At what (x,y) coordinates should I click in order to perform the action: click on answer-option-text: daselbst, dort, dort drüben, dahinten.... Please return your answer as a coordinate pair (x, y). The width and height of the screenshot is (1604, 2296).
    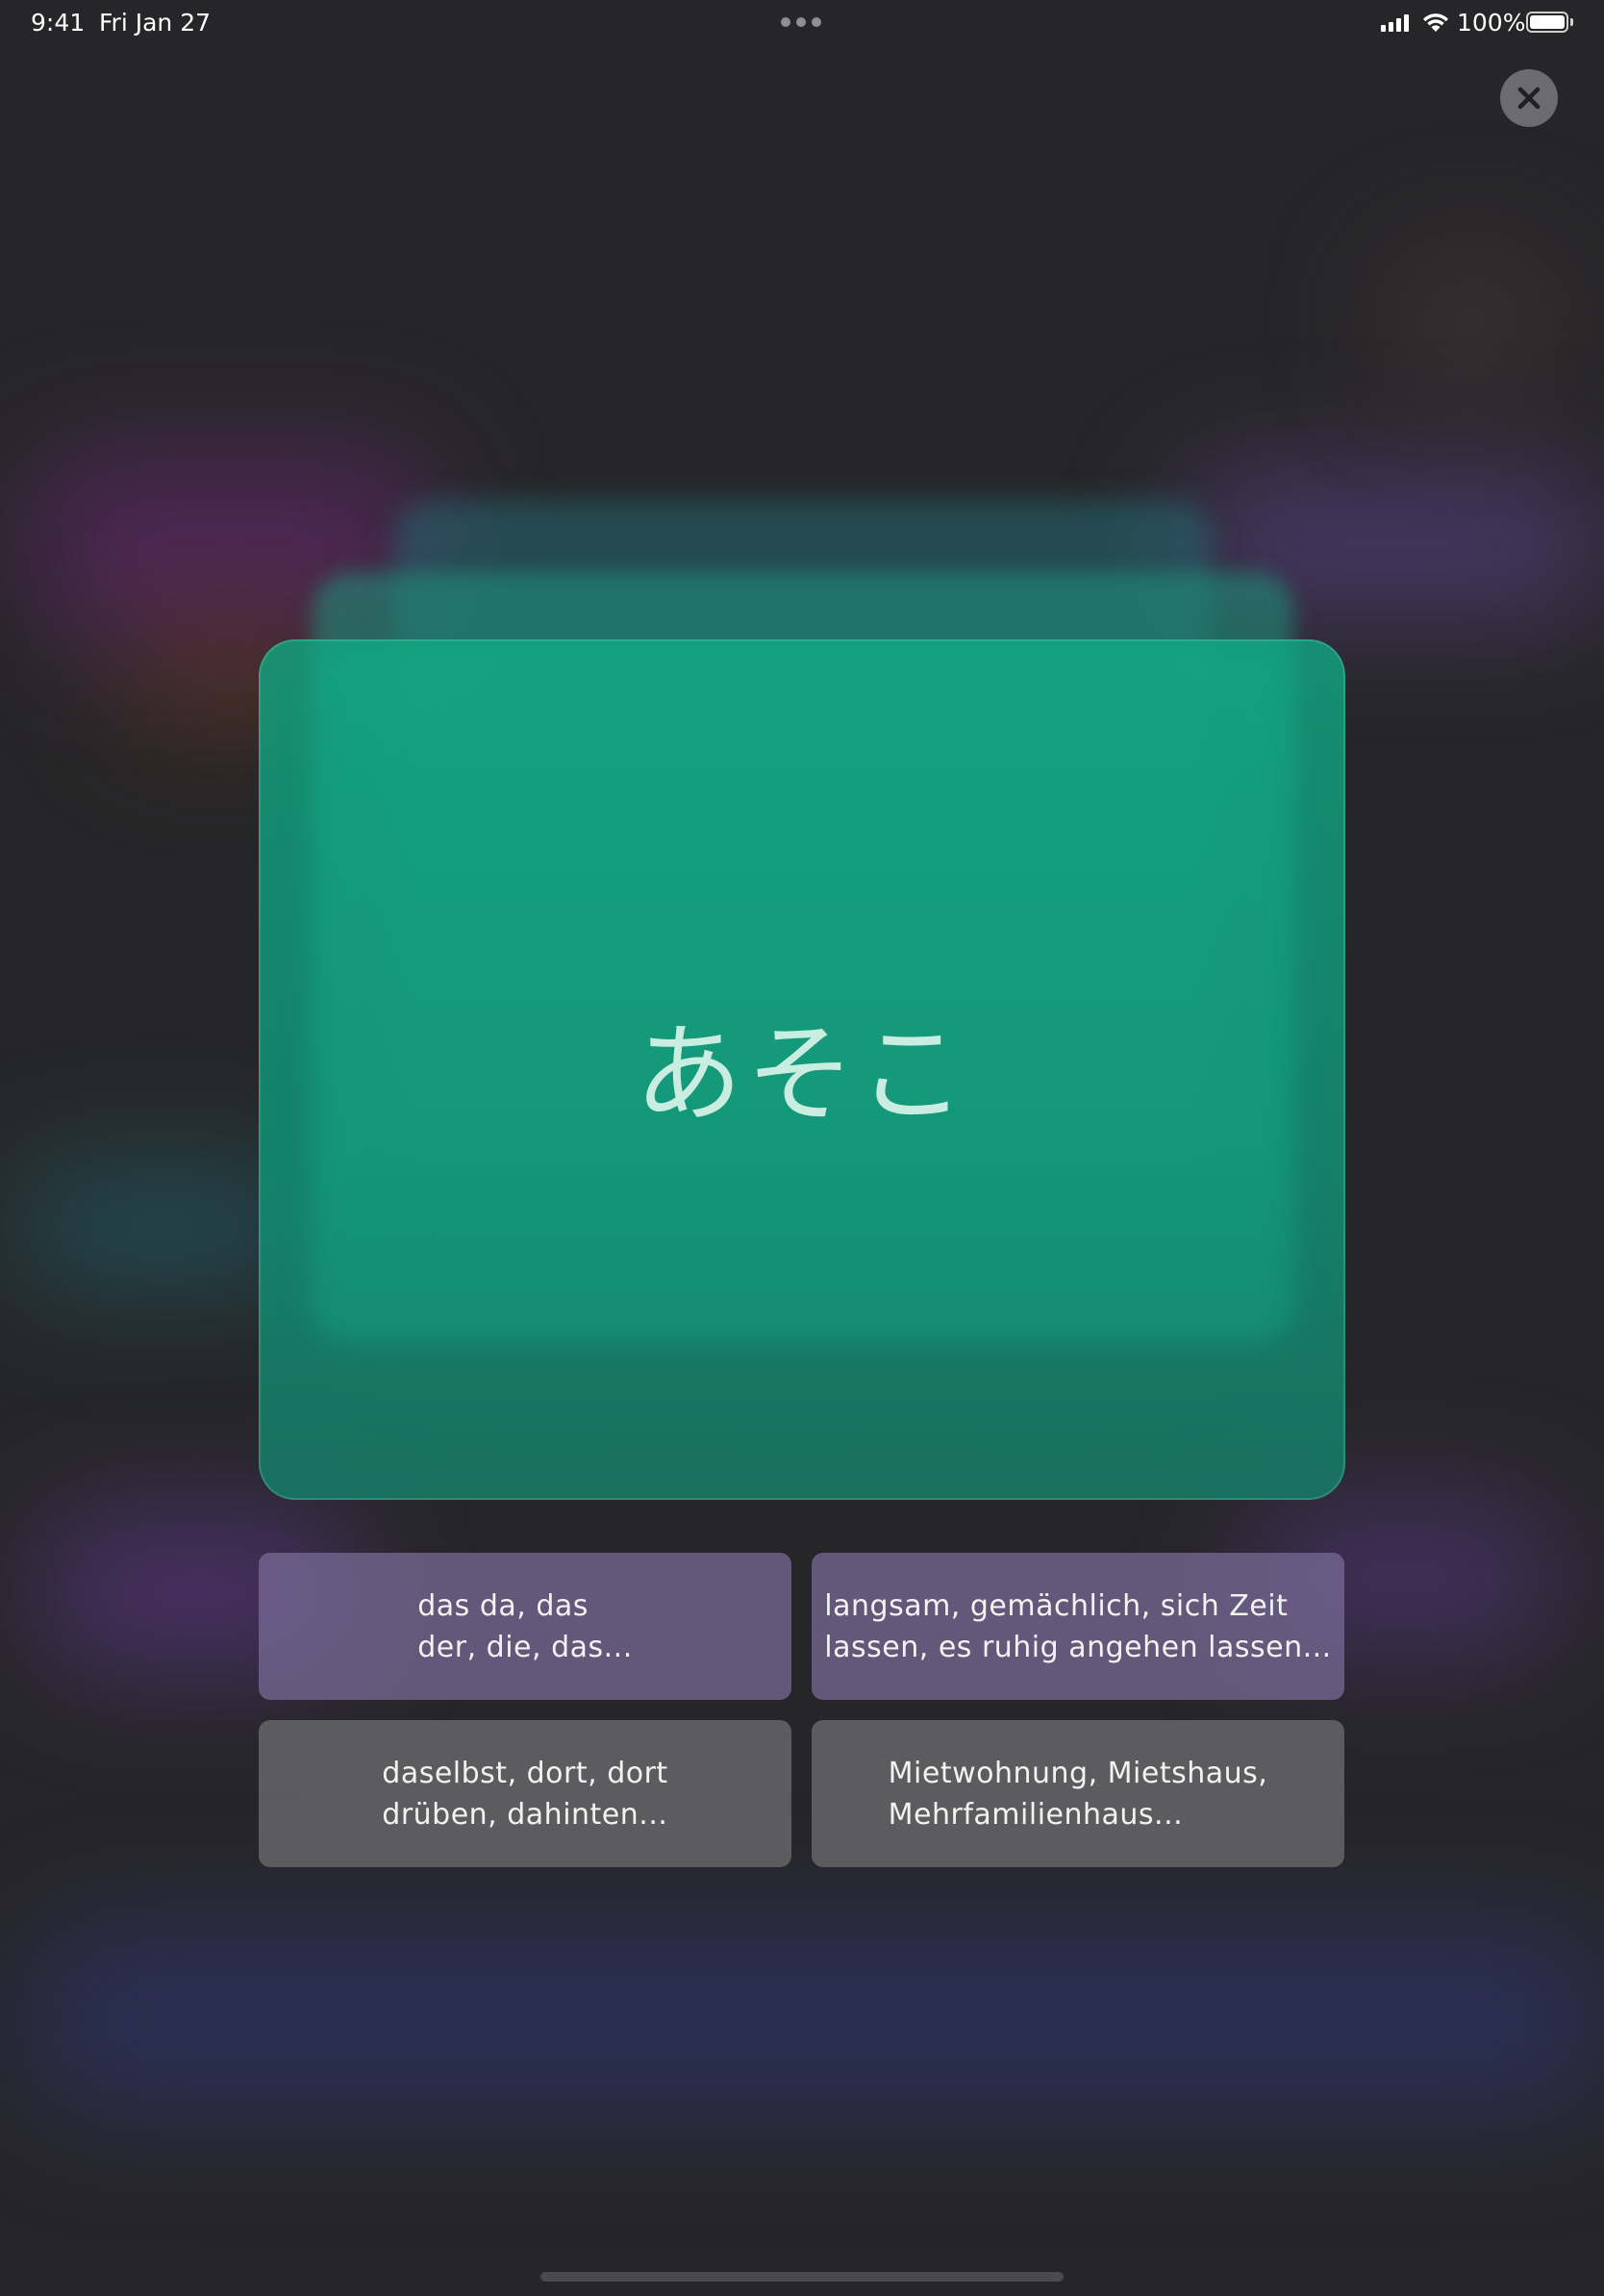
    Looking at the image, I should click on (525, 1794).